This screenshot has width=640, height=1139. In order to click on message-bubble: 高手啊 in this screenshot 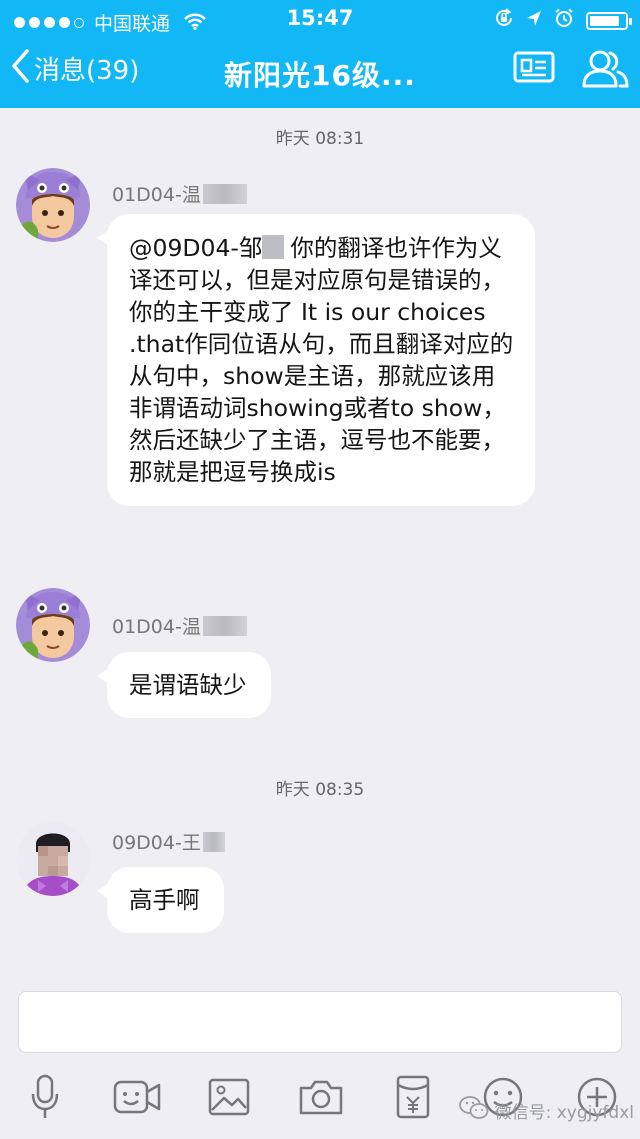, I will do `click(160, 900)`.